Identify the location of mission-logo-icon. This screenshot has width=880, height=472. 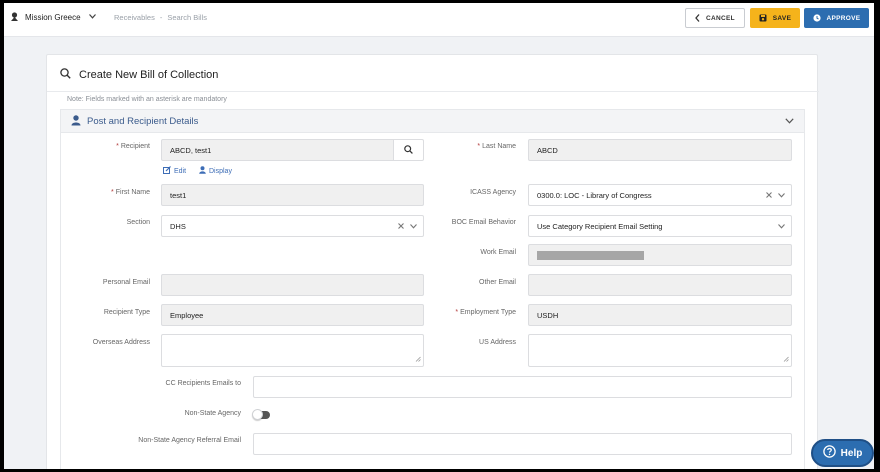
(14, 17).